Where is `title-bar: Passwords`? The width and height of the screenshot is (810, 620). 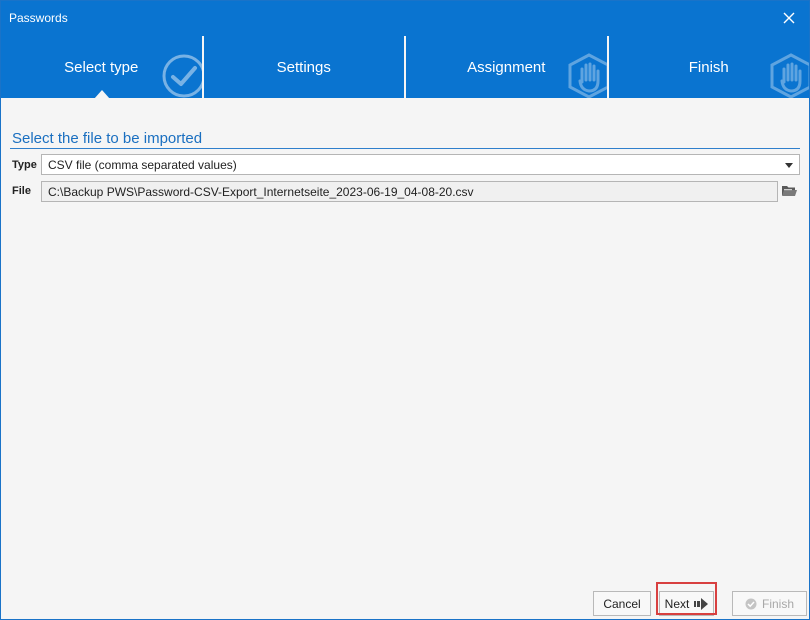
title-bar: Passwords is located at coordinates (405, 18).